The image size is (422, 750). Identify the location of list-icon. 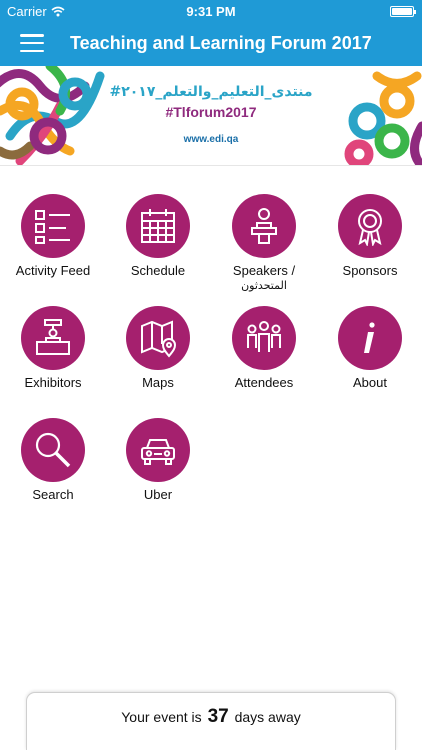
(53, 226).